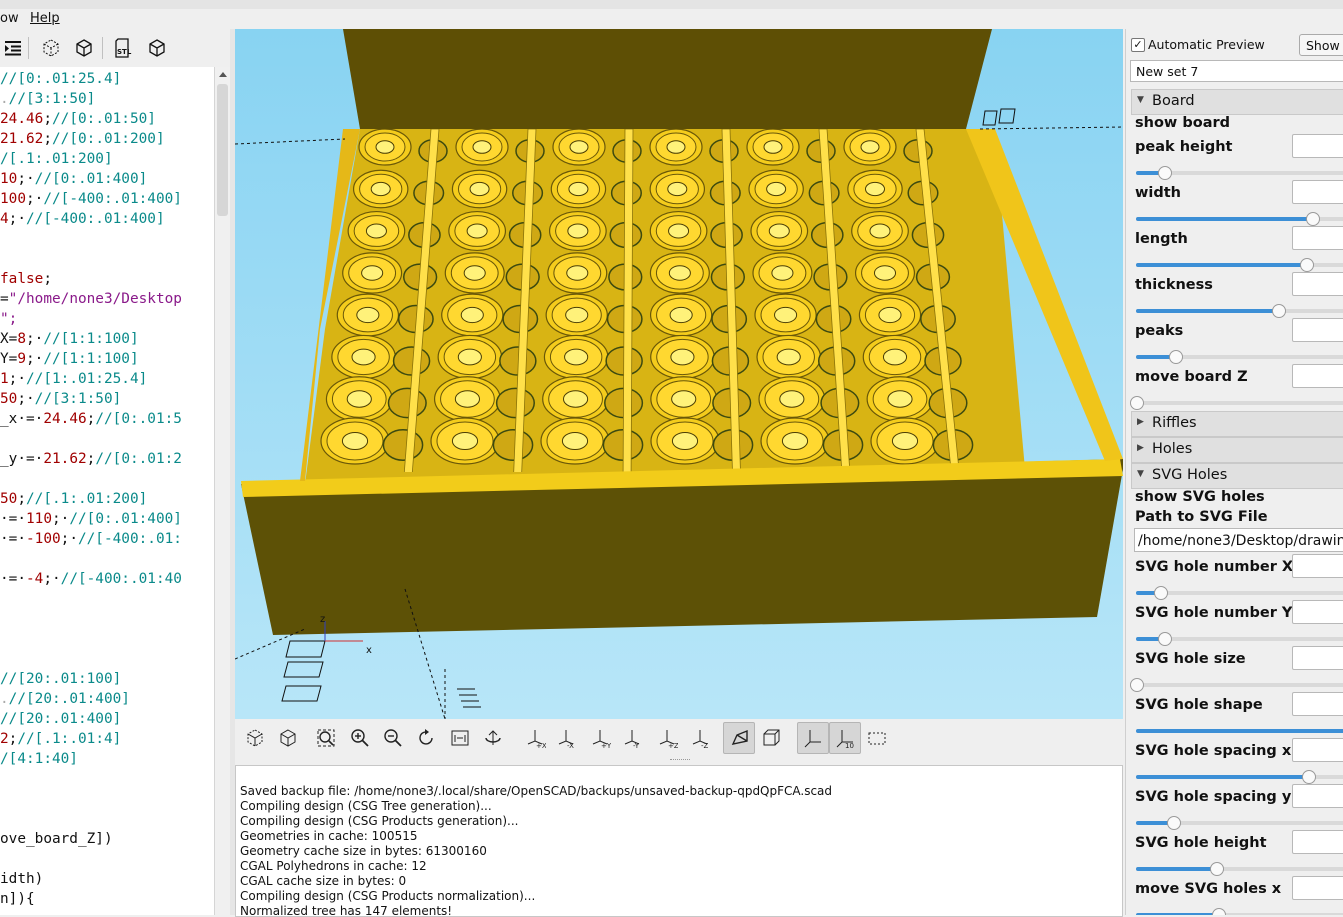 The height and width of the screenshot is (917, 1343). Describe the element at coordinates (1317, 566) in the screenshot. I see `param-svg-hole-number-x-input` at that location.